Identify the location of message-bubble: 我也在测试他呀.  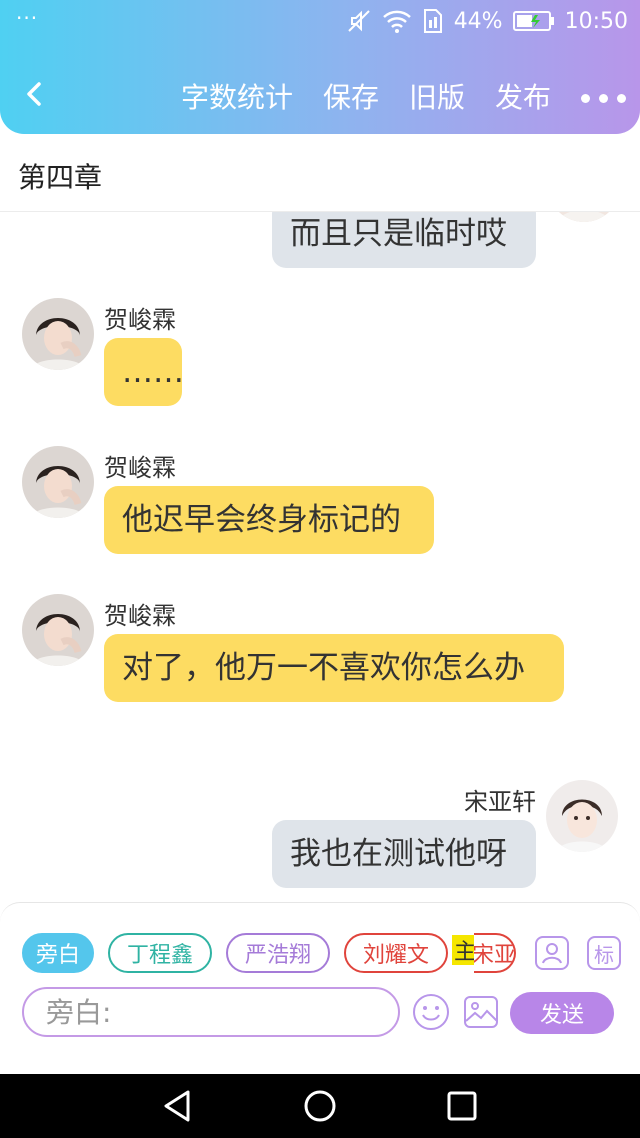
(404, 854).